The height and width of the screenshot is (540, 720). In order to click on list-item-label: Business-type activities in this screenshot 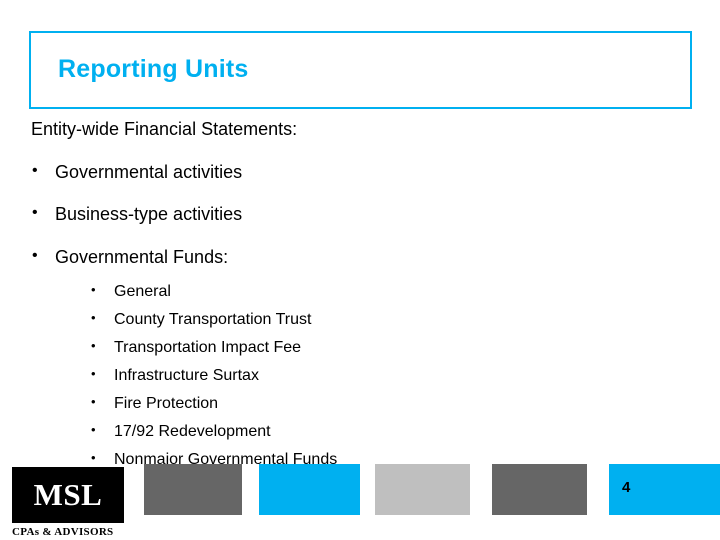, I will do `click(149, 214)`.